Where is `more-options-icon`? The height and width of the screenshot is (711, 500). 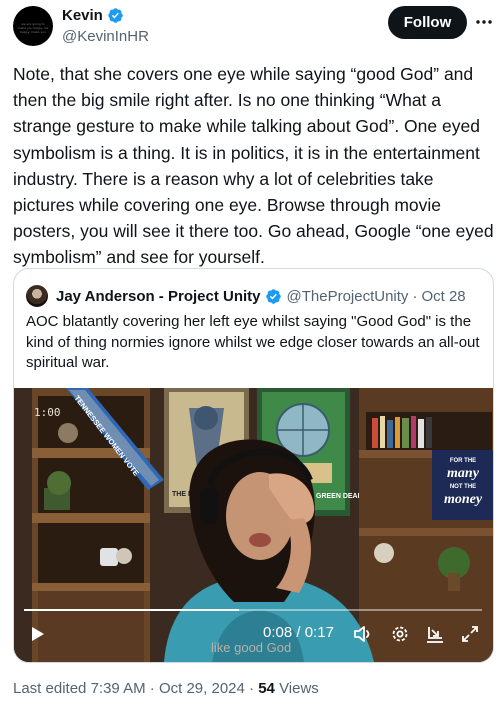
more-options-icon is located at coordinates (484, 22).